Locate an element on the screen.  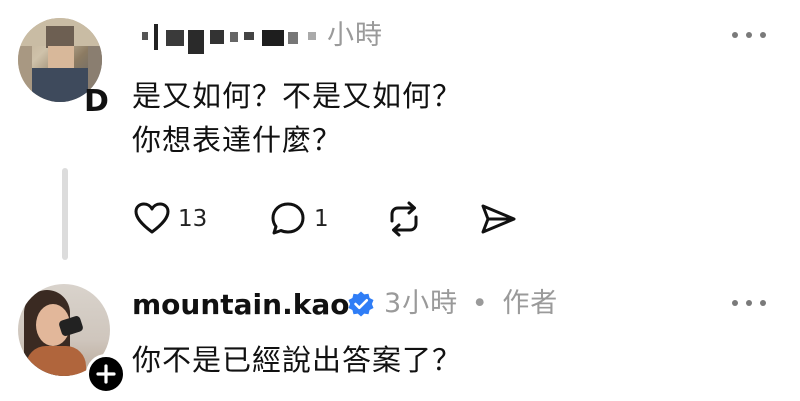
username-redacted is located at coordinates (229, 36).